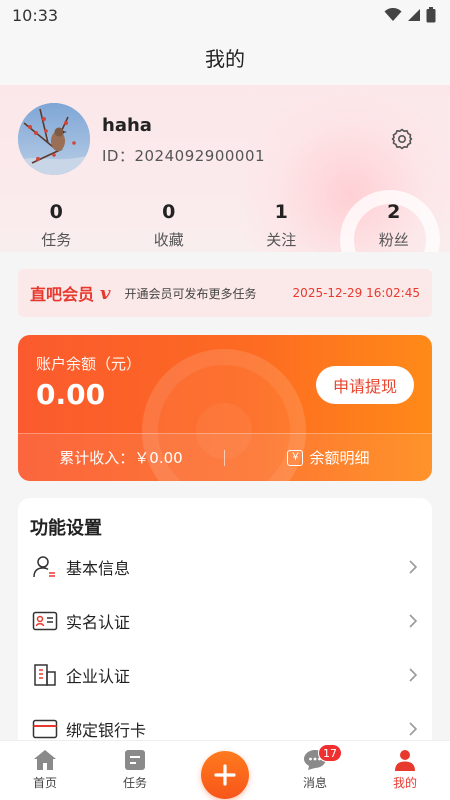 The image size is (450, 800). Describe the element at coordinates (135, 760) in the screenshot. I see `task-icon` at that location.